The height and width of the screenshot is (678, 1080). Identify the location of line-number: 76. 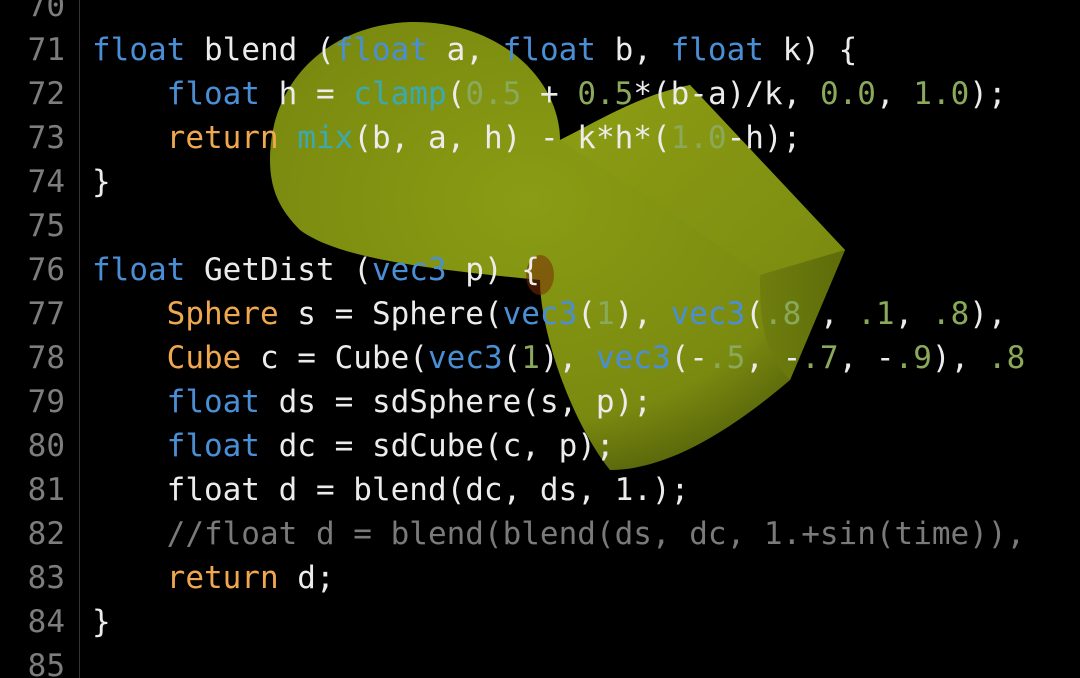
(46, 270).